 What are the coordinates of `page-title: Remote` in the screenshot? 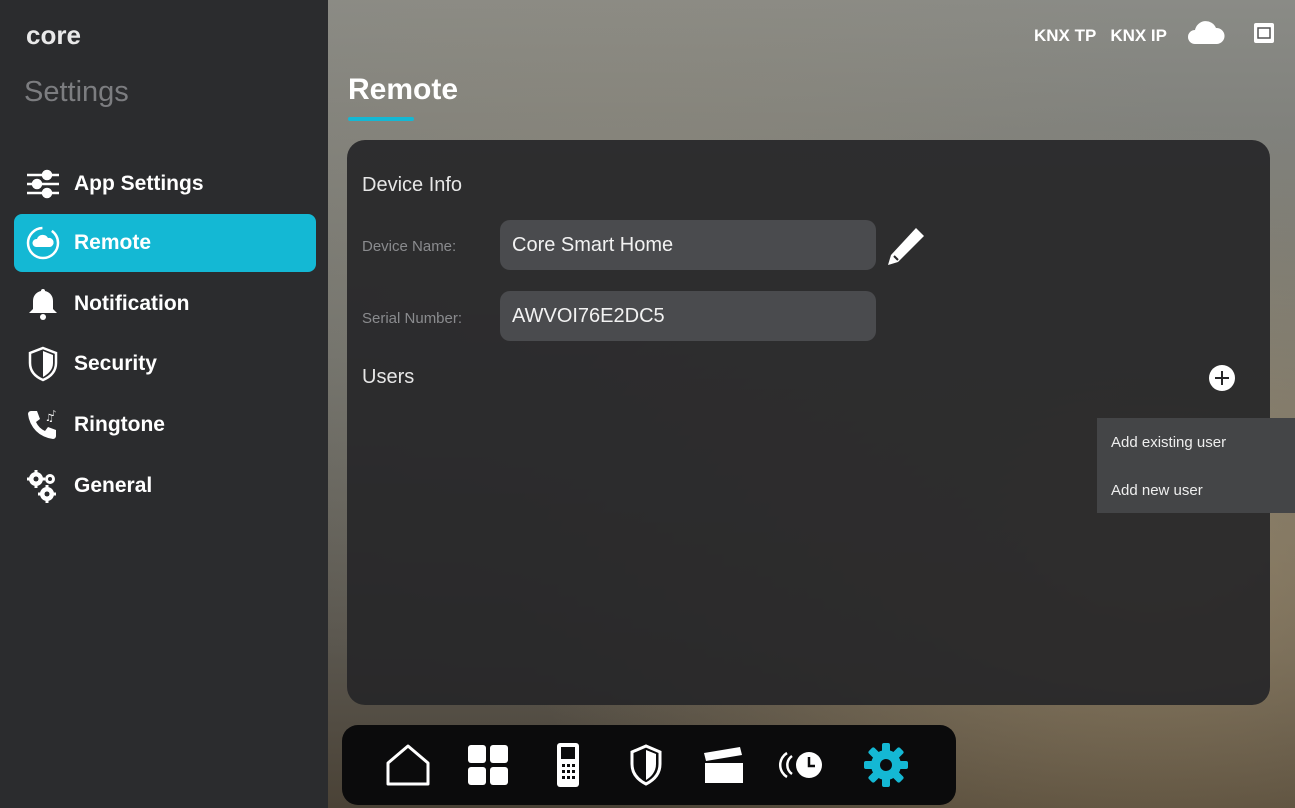 It's located at (403, 89).